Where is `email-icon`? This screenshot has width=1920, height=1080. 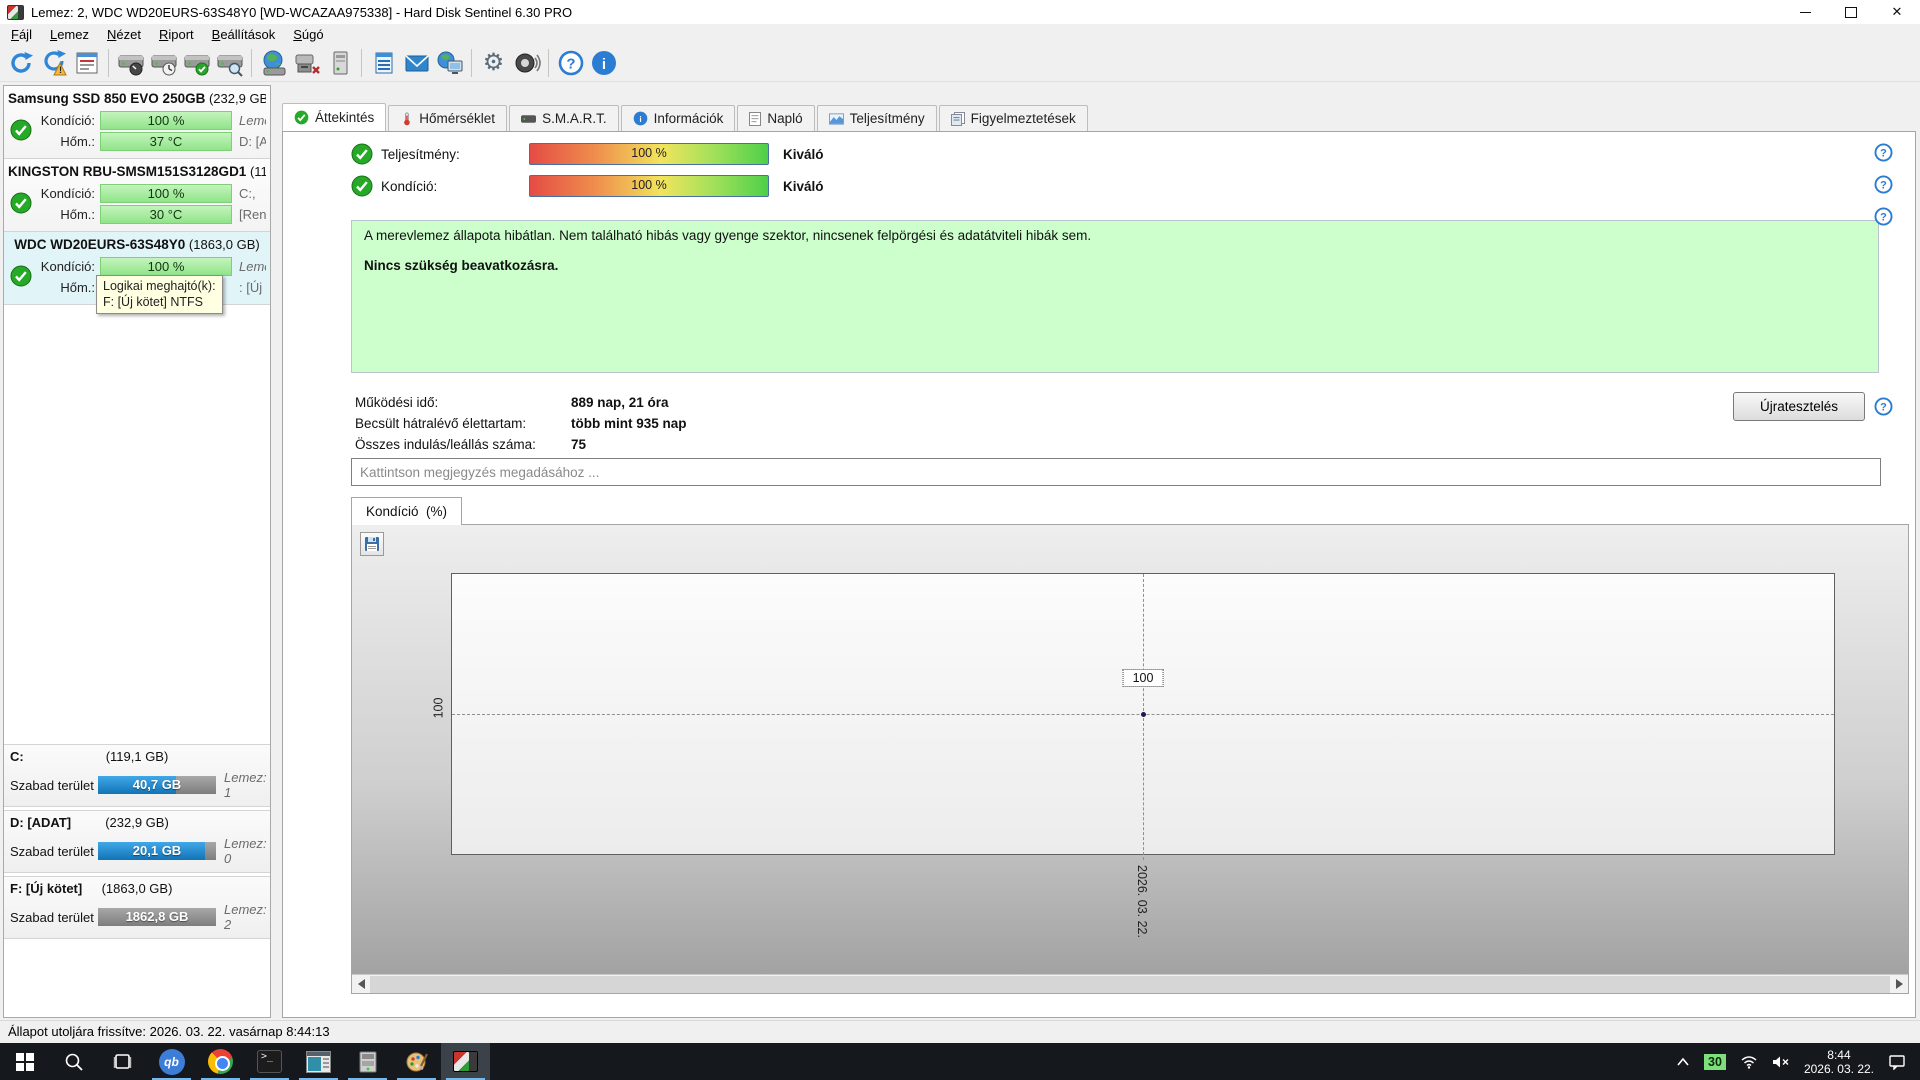
email-icon is located at coordinates (416, 63).